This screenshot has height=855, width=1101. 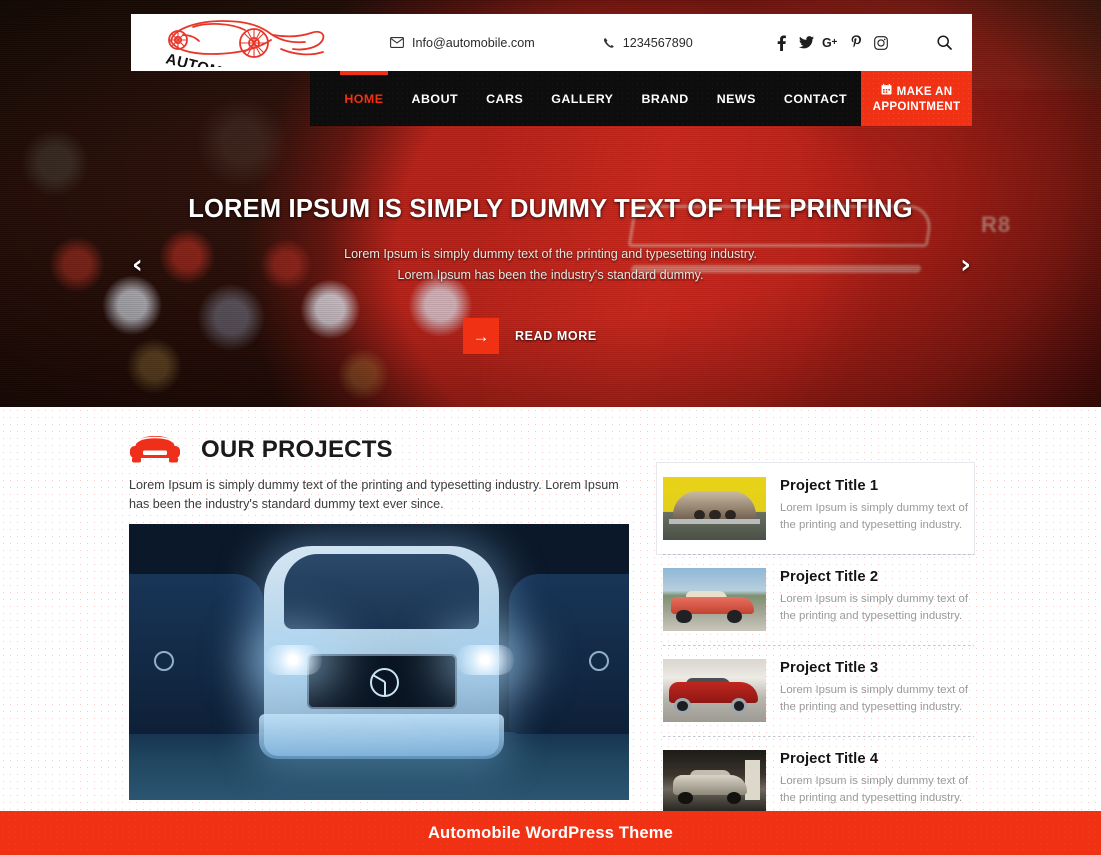 What do you see at coordinates (220, 98) in the screenshot?
I see `nav-logo-gap` at bounding box center [220, 98].